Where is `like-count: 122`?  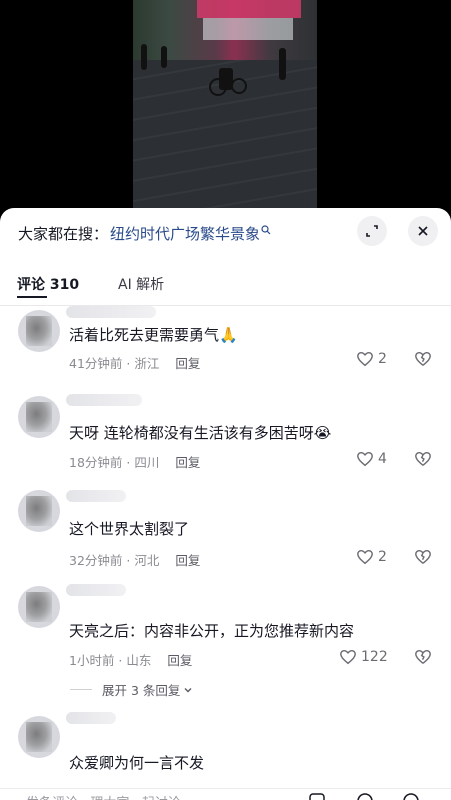
like-count: 122 is located at coordinates (374, 657).